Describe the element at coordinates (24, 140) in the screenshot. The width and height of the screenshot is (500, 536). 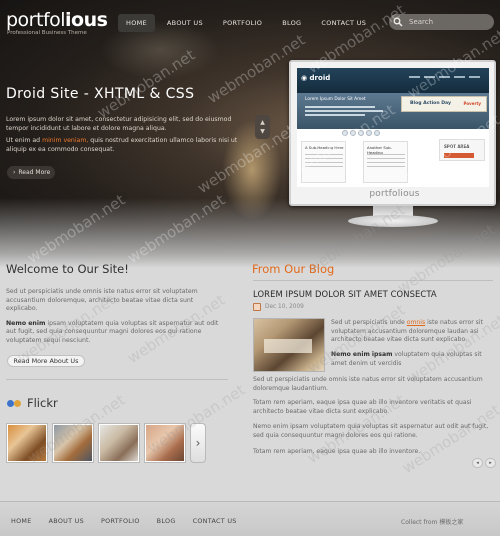
I see `hero-p2-text-a: Ut enim ad` at that location.